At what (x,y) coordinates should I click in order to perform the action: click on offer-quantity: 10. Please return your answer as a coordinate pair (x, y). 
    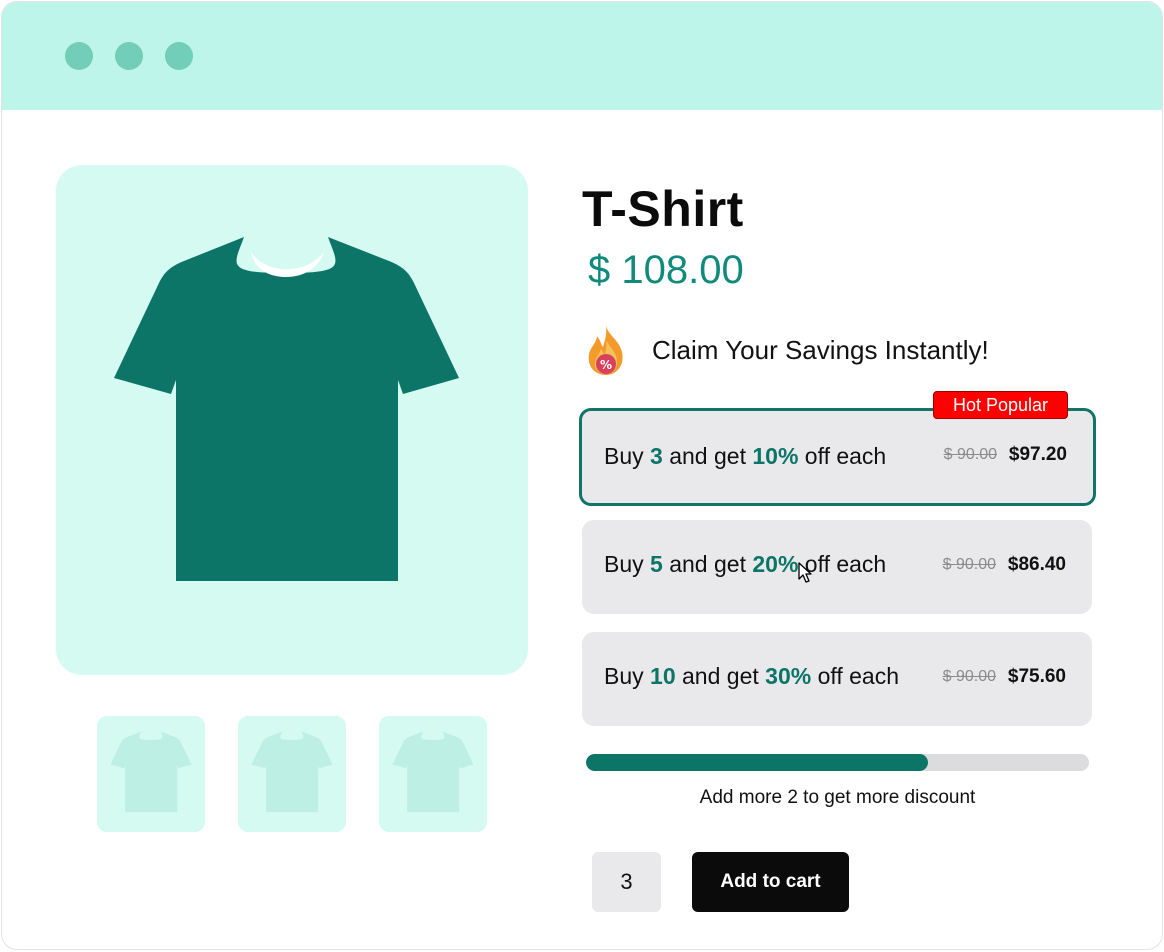
    Looking at the image, I should click on (663, 676).